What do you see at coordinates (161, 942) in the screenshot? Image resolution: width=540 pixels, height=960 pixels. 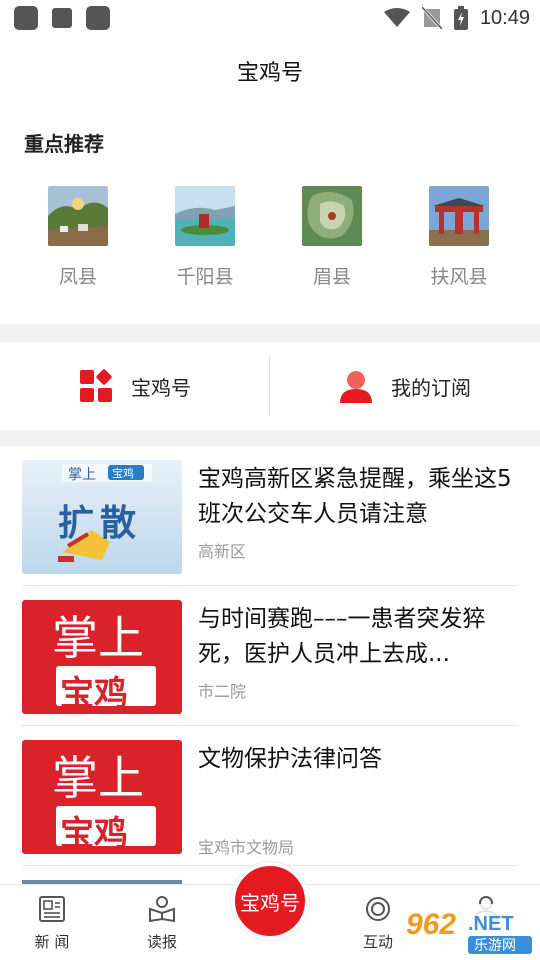 I see `nav-label: 读报` at bounding box center [161, 942].